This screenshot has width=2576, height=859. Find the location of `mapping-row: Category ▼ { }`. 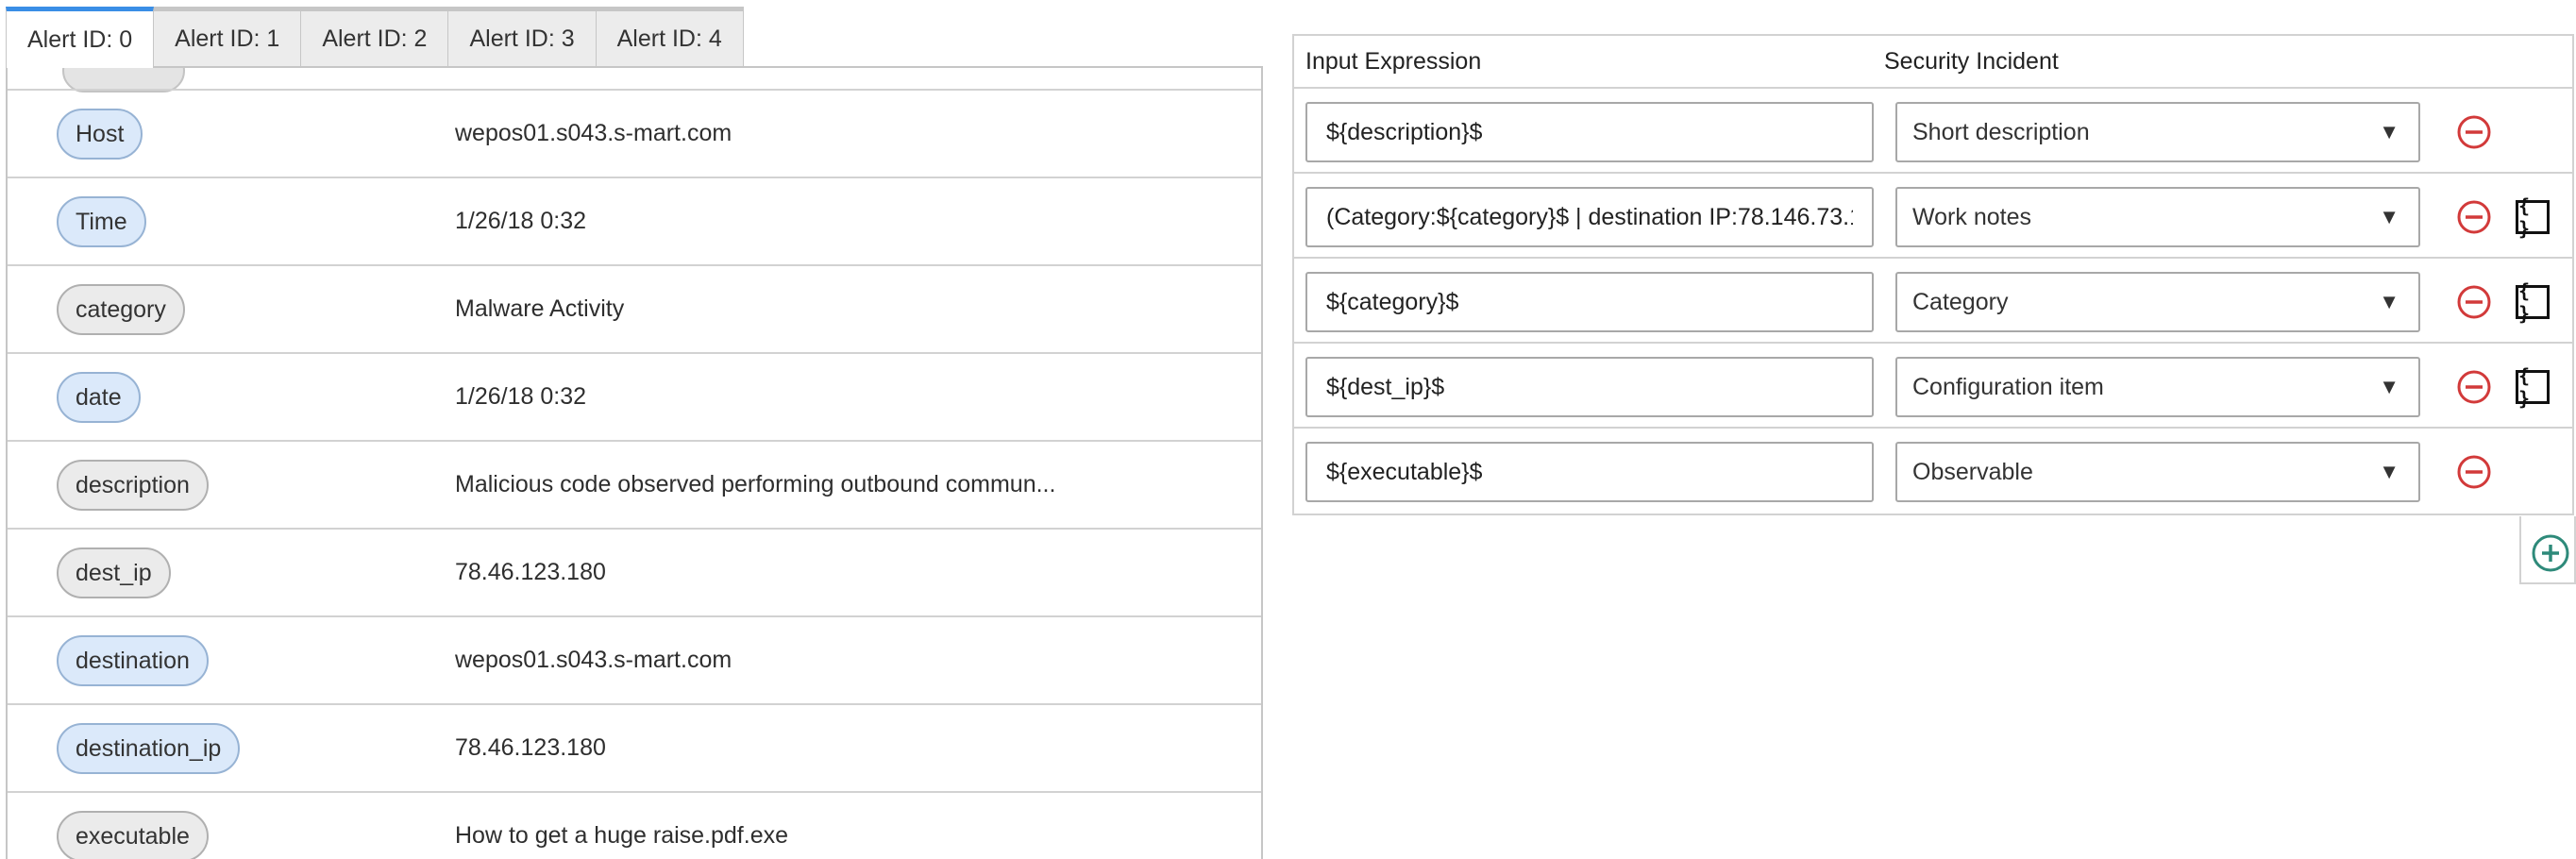

mapping-row: Category ▼ { } is located at coordinates (1933, 301).